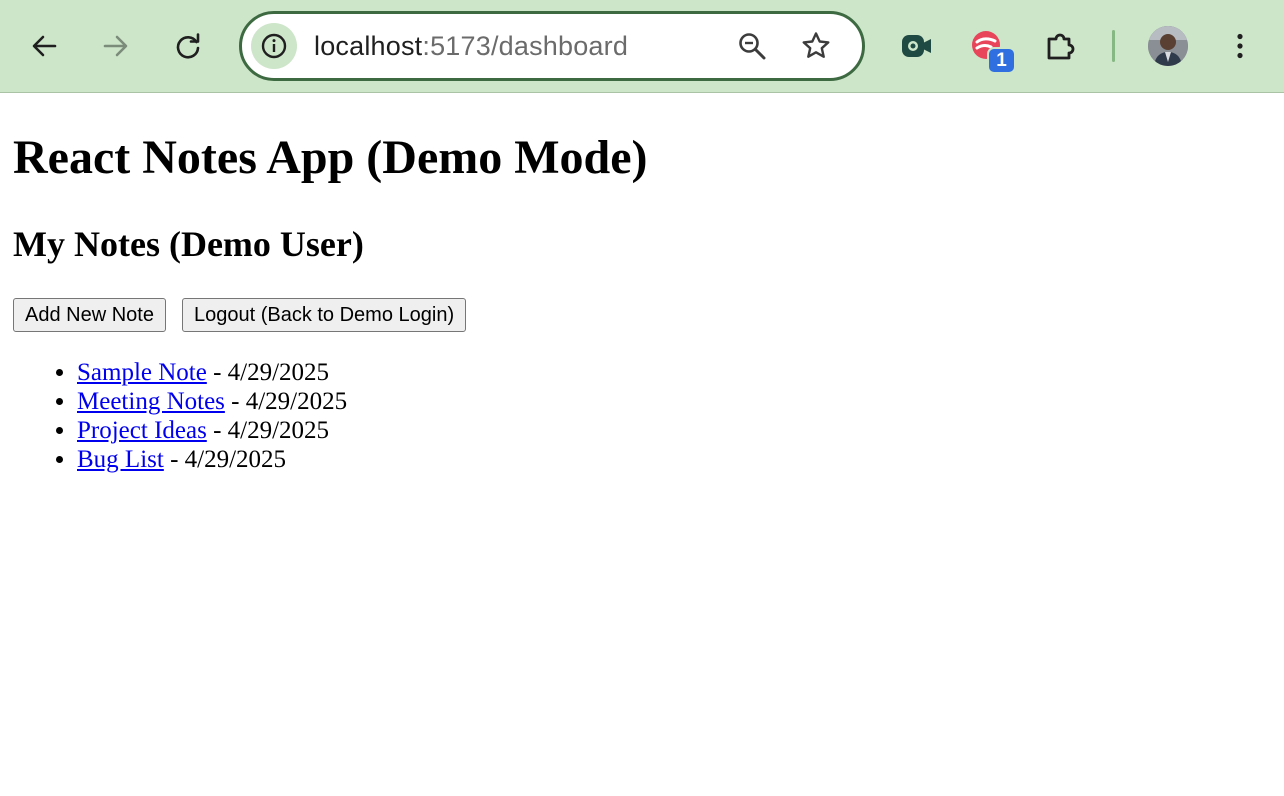  I want to click on kebab-menu-icon, so click(1240, 46).